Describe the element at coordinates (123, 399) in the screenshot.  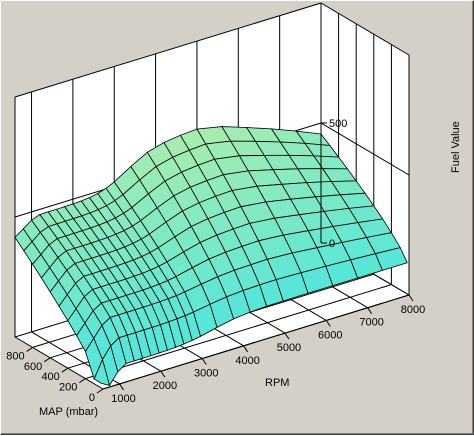
I see `x-tick-label: 1000` at that location.